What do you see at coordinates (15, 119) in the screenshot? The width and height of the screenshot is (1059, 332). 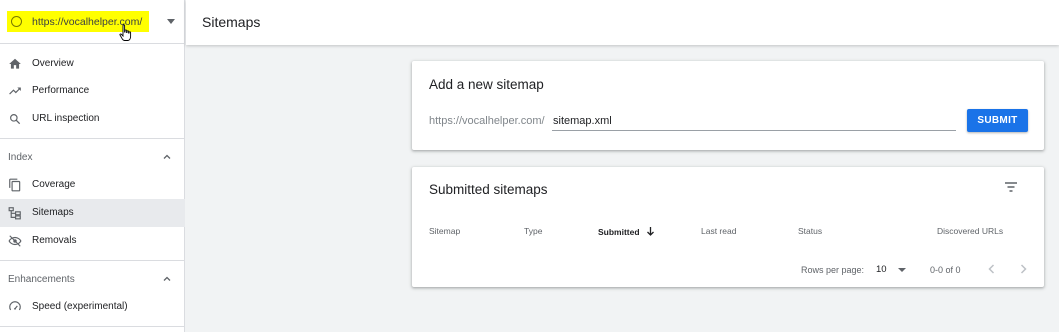 I see `search-icon` at bounding box center [15, 119].